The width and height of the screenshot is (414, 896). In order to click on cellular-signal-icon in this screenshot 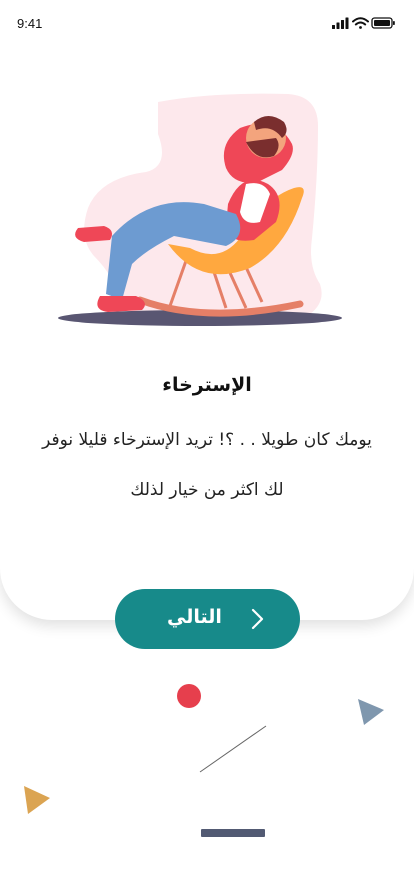, I will do `click(340, 23)`.